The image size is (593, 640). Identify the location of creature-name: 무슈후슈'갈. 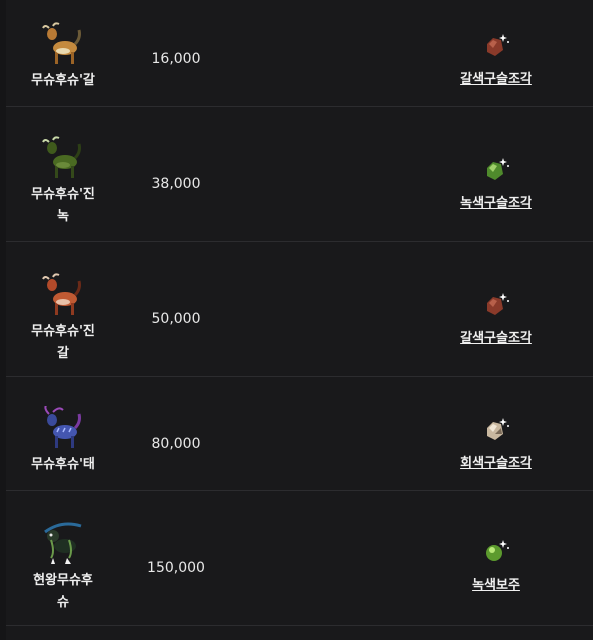
(63, 80).